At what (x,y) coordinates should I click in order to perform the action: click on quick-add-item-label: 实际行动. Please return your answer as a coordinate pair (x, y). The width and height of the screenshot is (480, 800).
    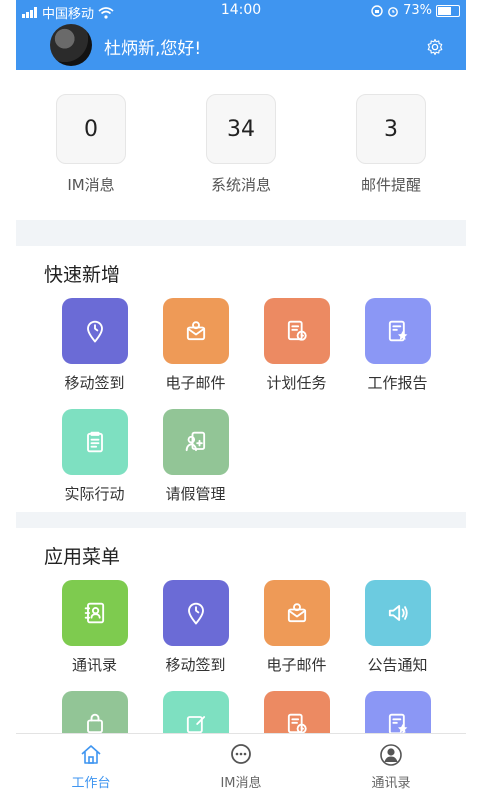
    Looking at the image, I should click on (94, 494).